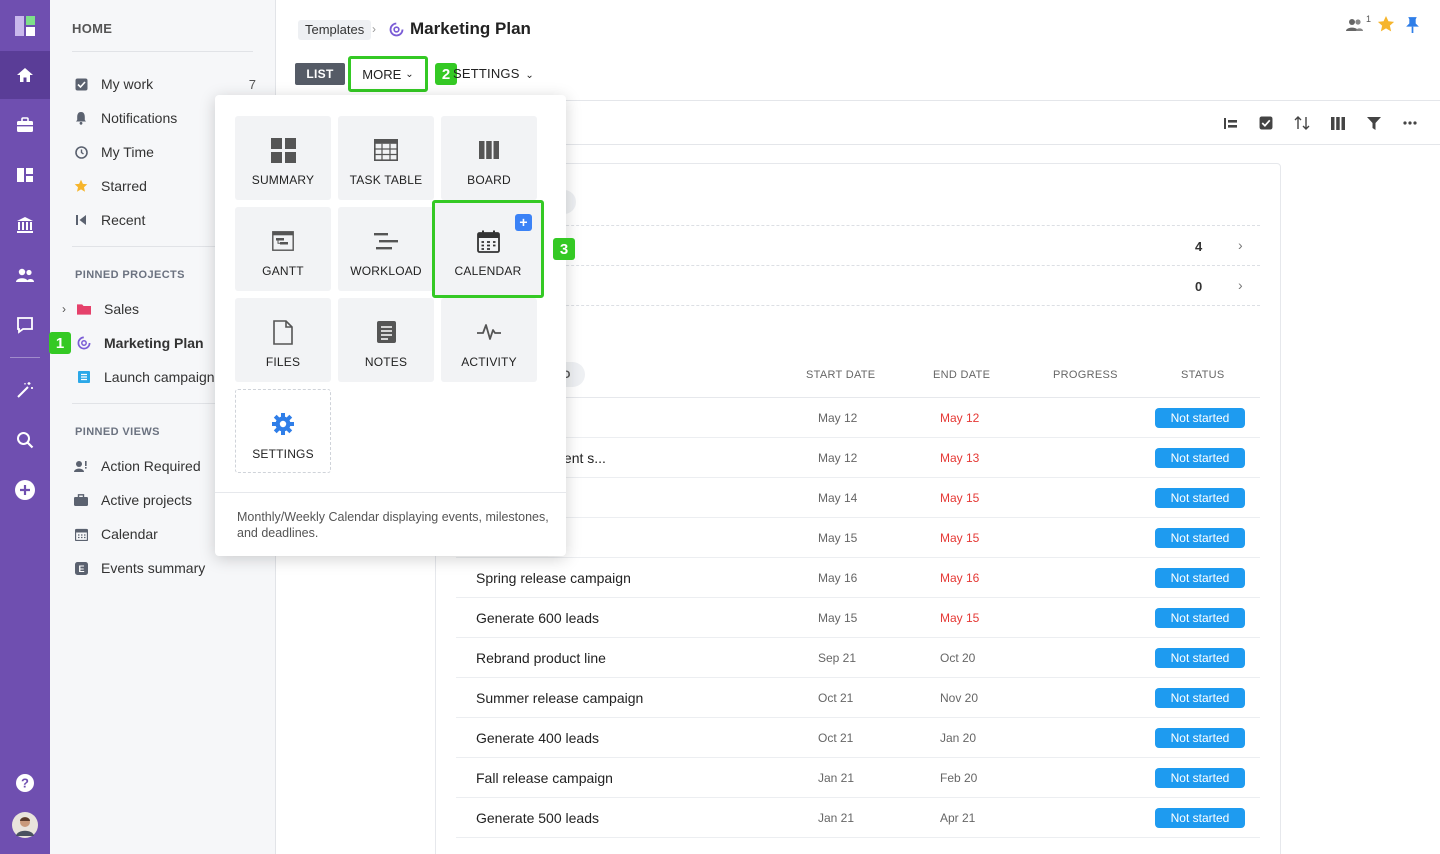 The width and height of the screenshot is (1440, 854). What do you see at coordinates (25, 125) in the screenshot?
I see `briefcase-icon` at bounding box center [25, 125].